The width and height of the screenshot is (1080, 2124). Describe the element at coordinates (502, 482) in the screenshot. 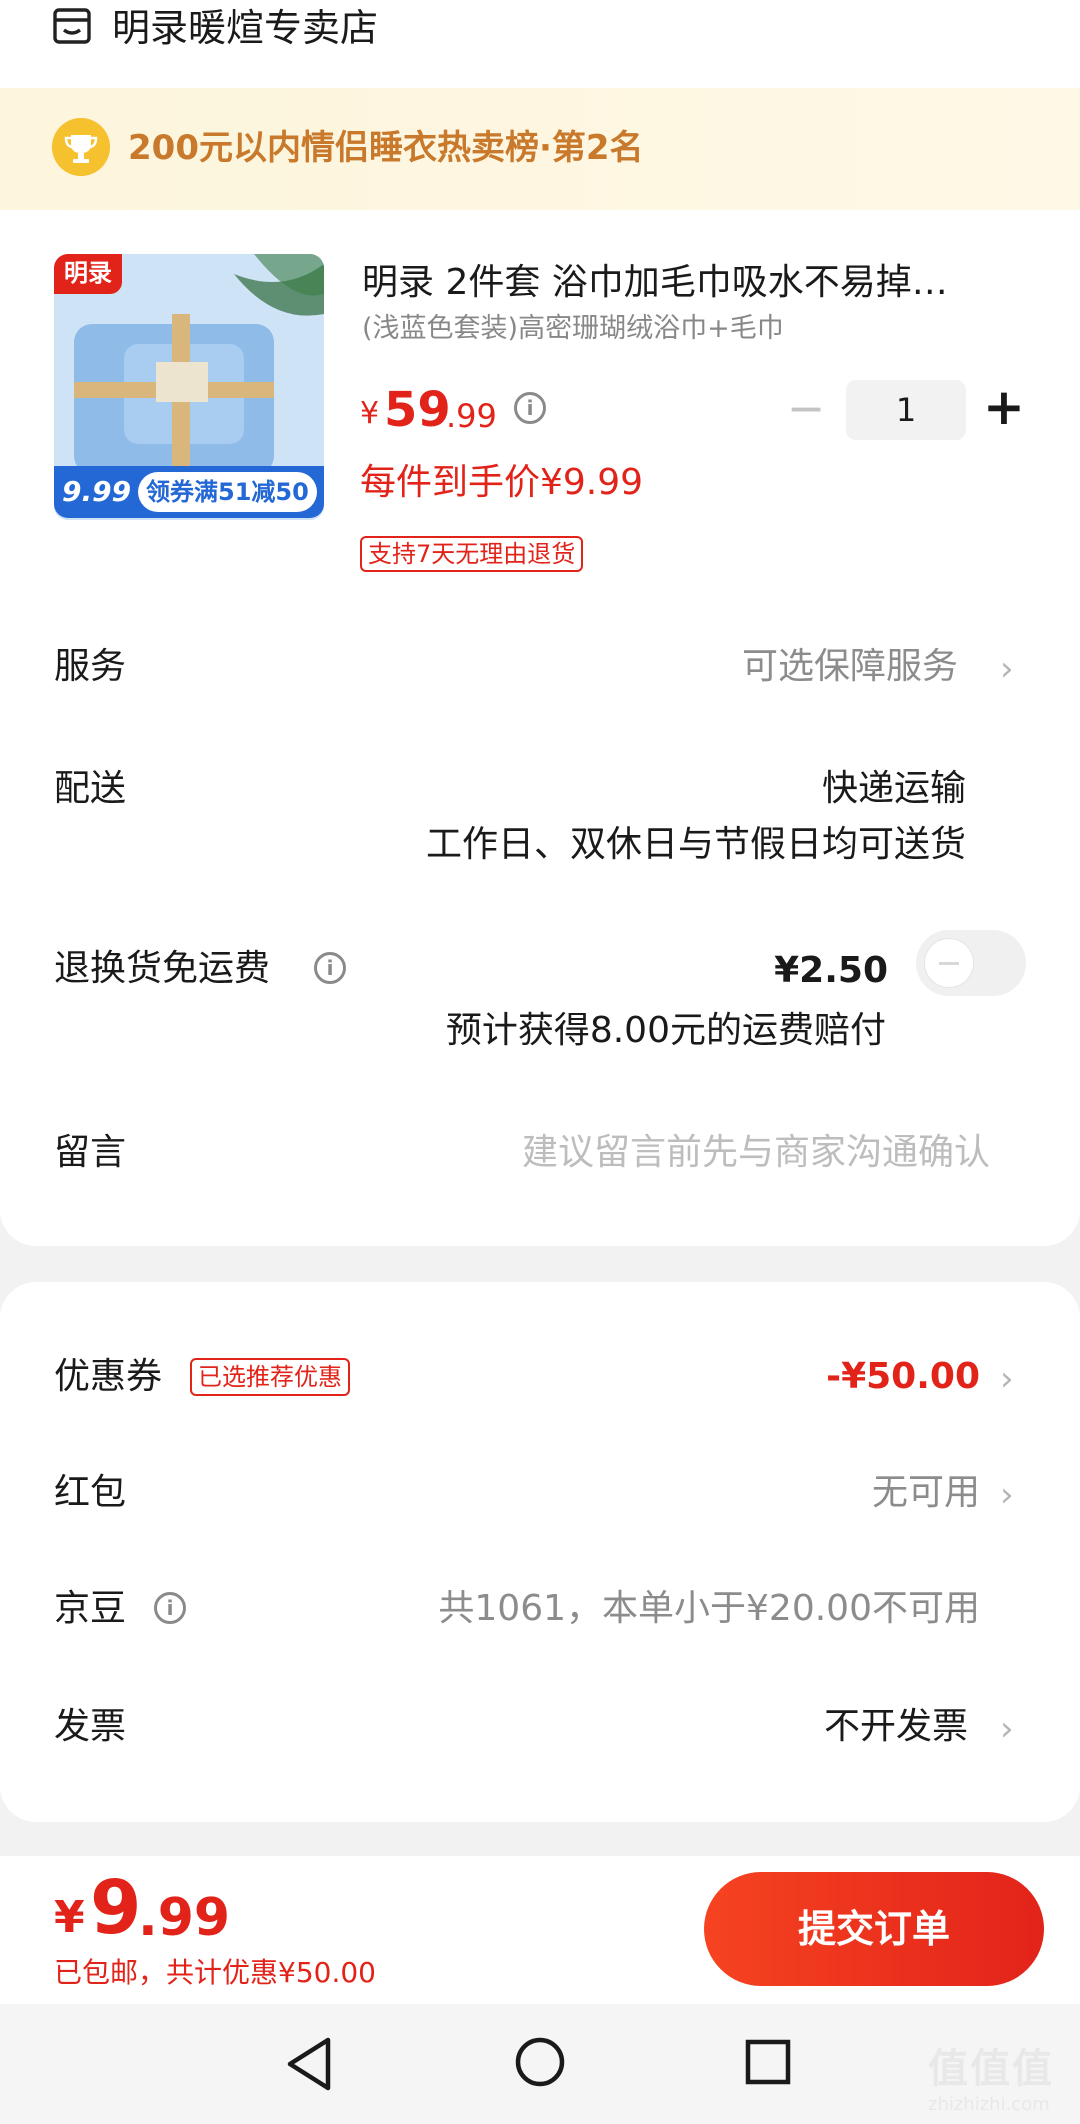

I see `unit-price: 每件到手价¥9.99` at that location.